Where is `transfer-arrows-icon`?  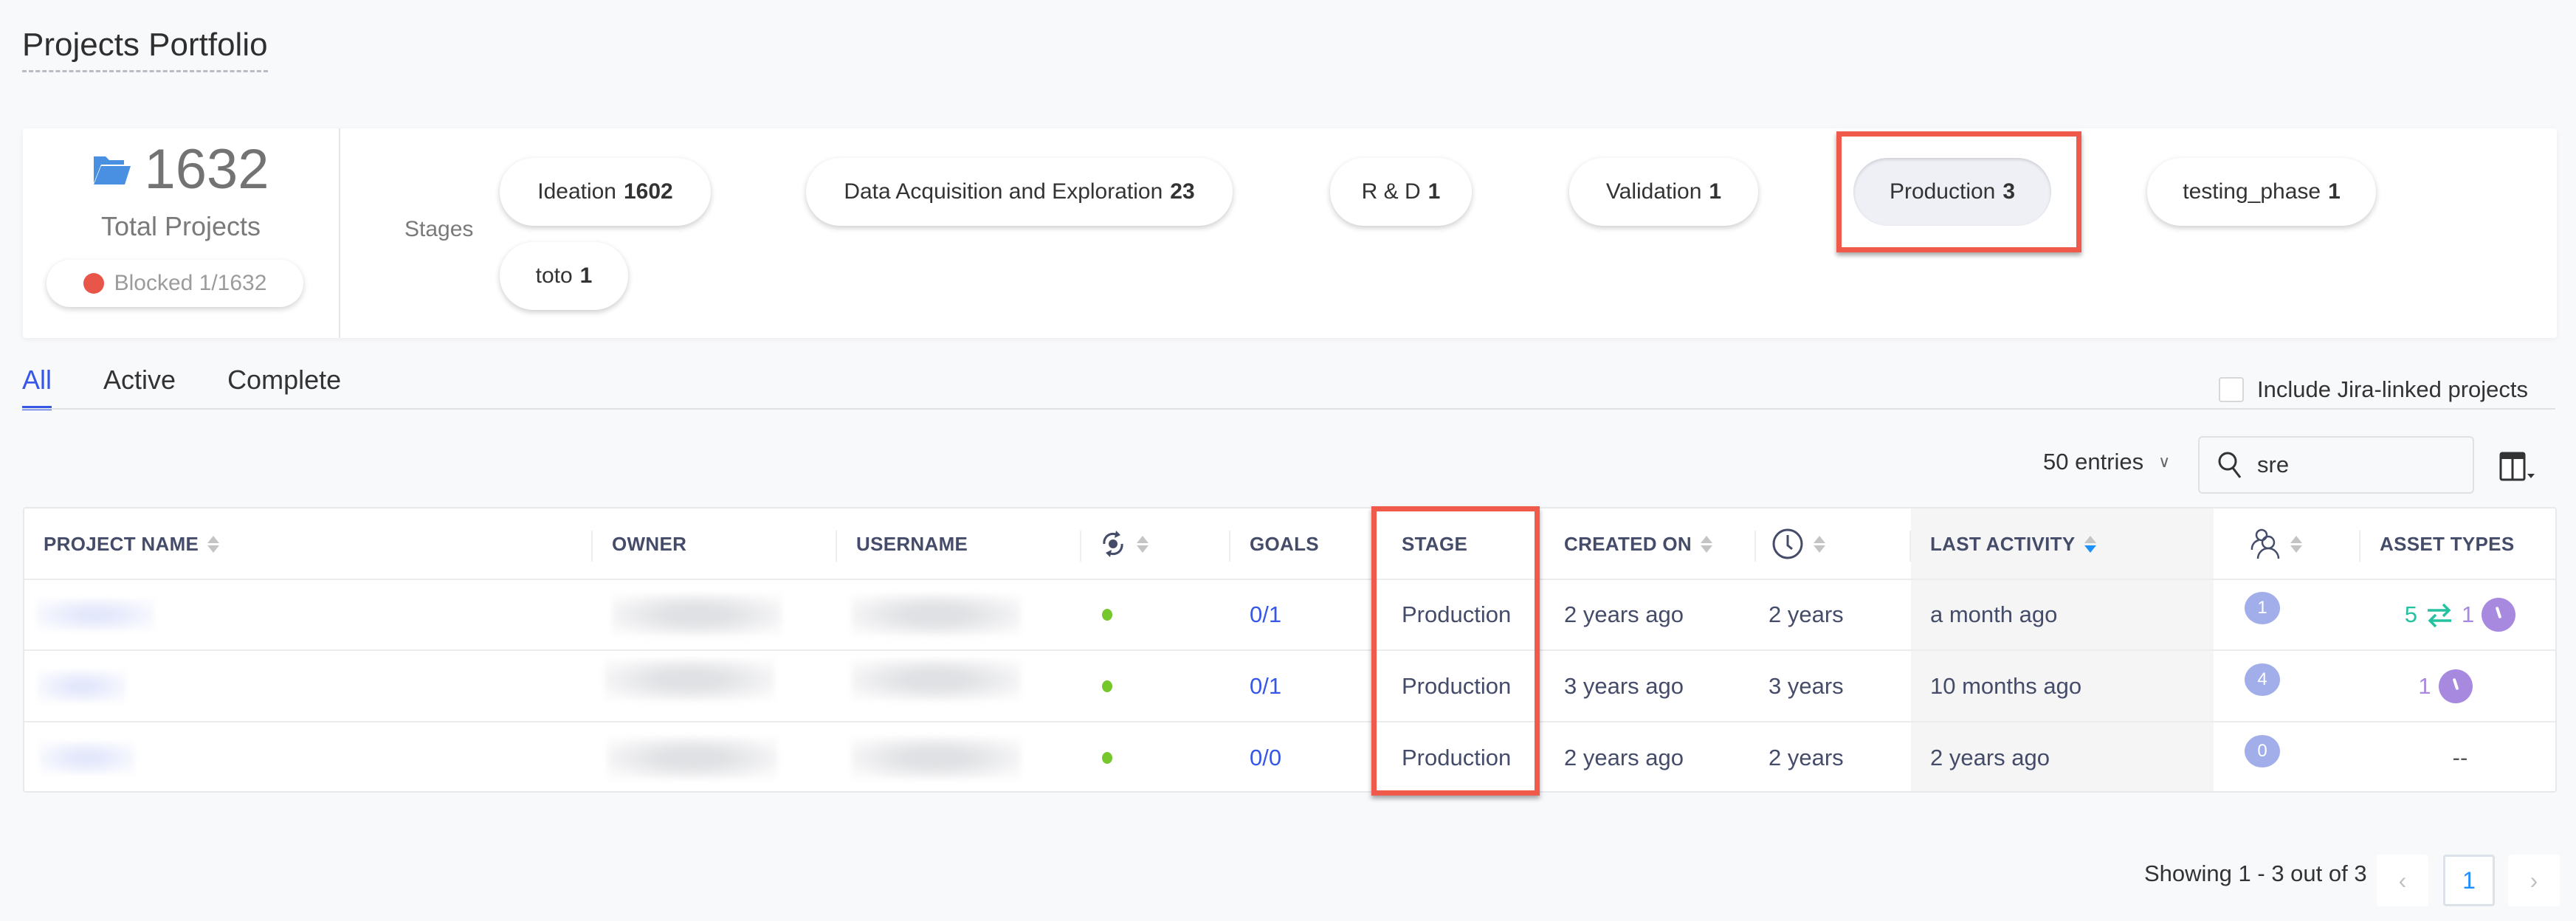
transfer-arrows-icon is located at coordinates (2440, 615).